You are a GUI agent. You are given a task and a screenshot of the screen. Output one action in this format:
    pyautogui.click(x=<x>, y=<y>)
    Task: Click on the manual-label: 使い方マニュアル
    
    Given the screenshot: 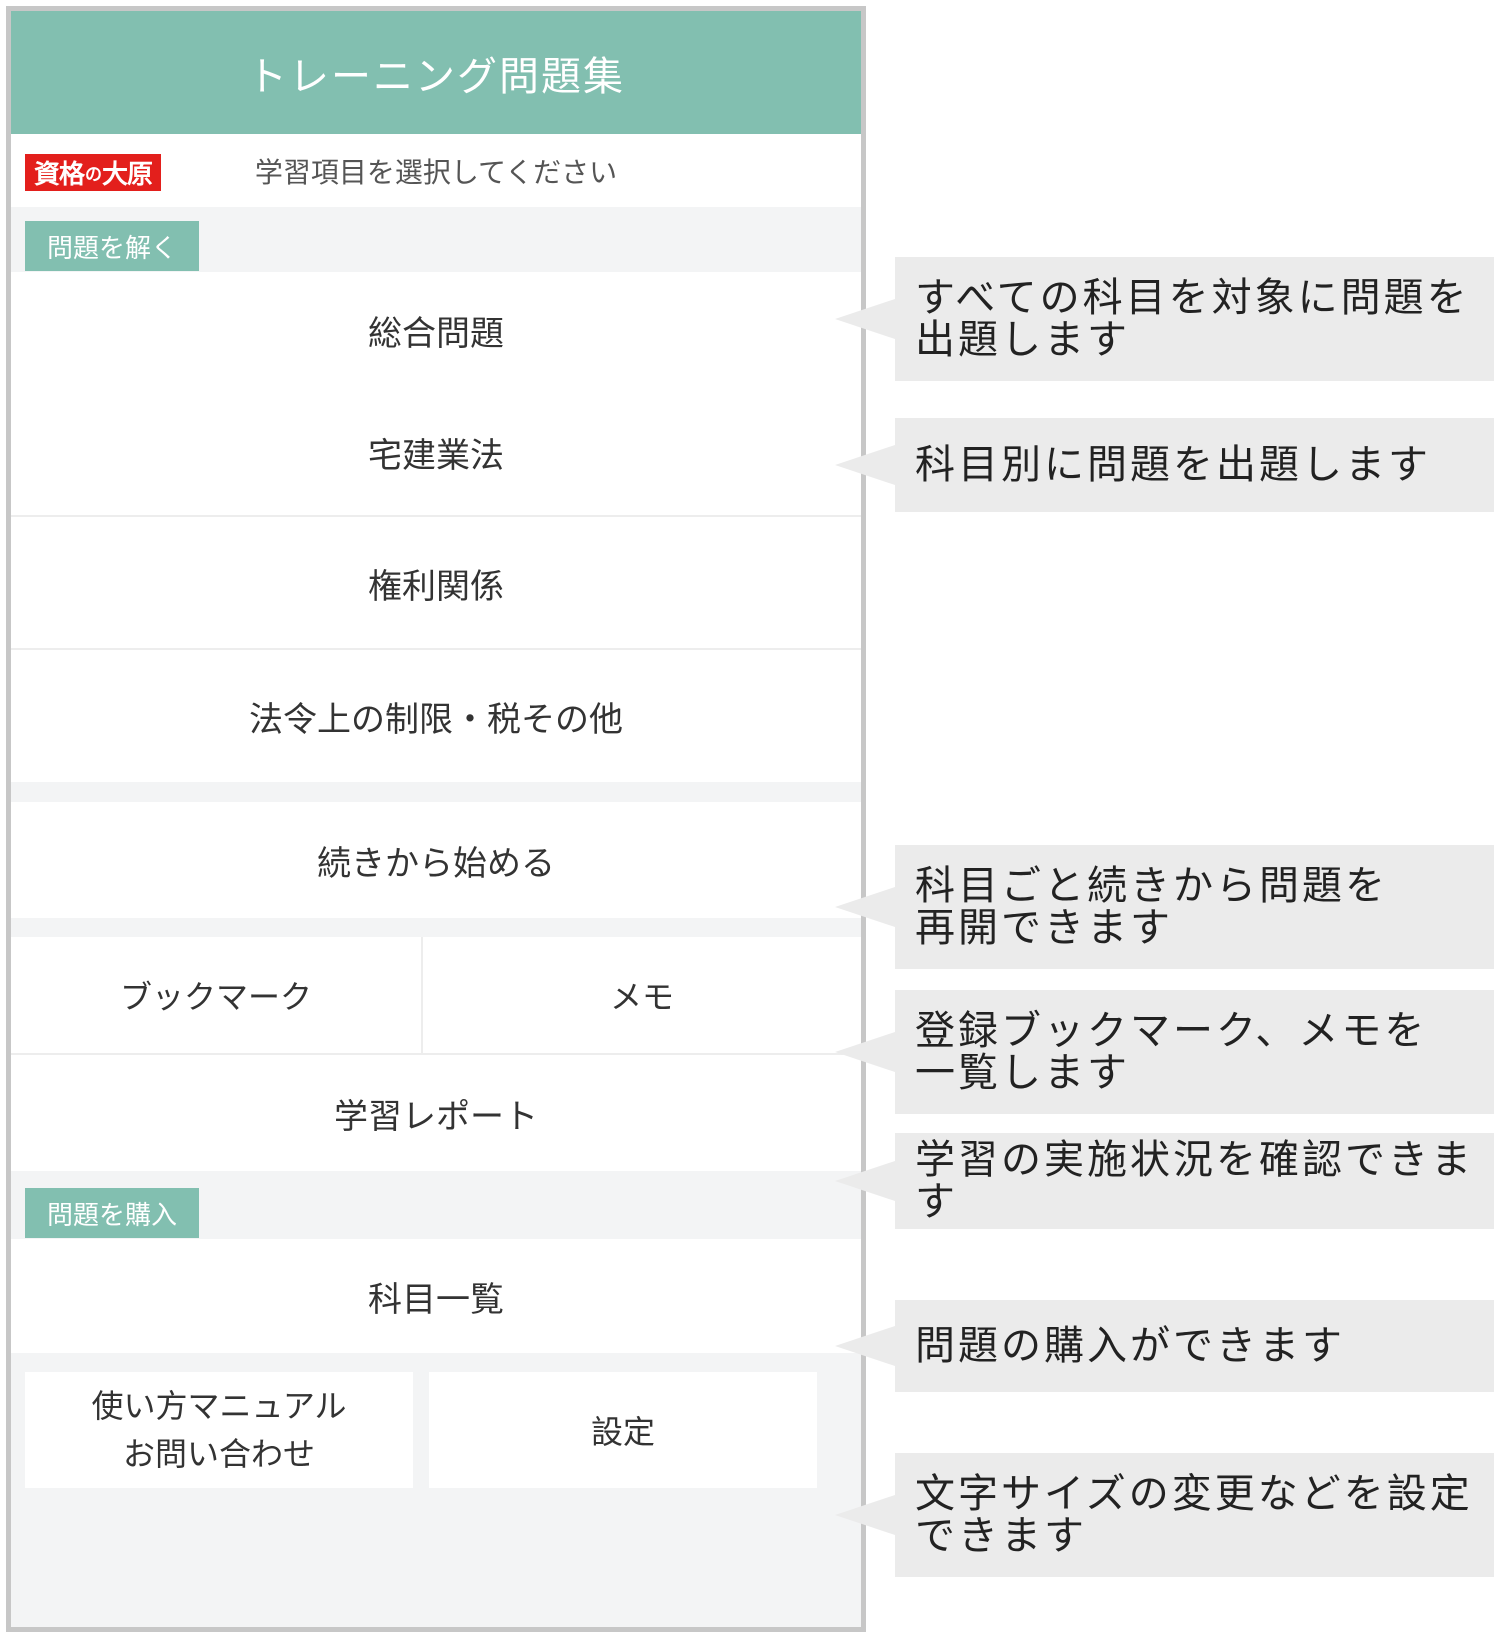 What is the action you would take?
    pyautogui.click(x=219, y=1406)
    